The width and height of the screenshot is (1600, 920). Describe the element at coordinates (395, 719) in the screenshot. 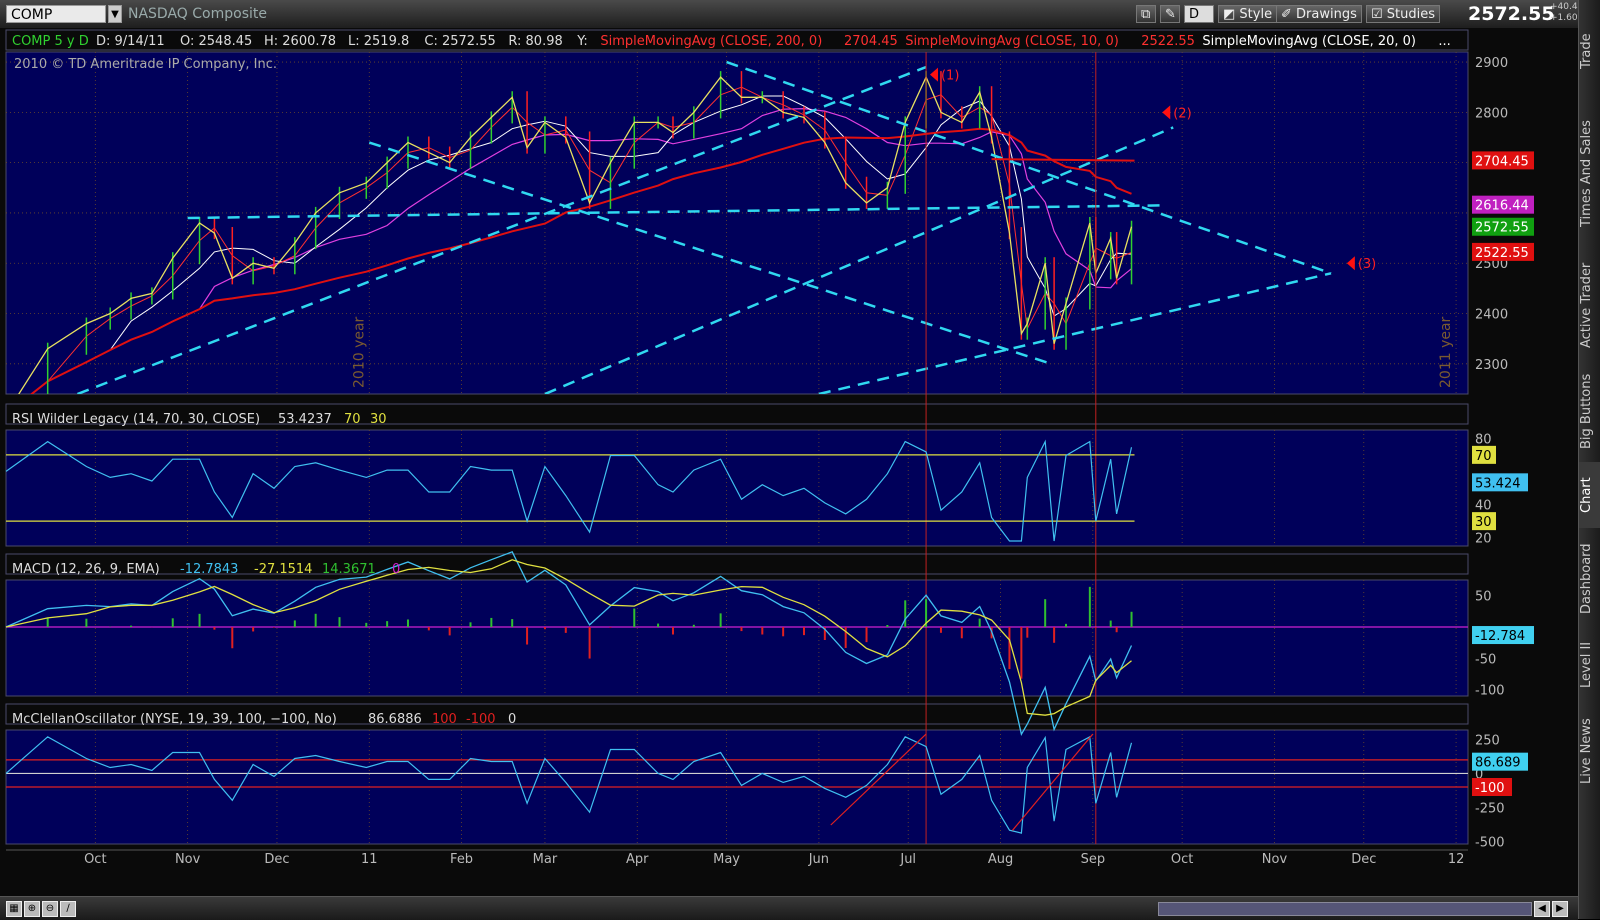

I see `mcc-value: 86.6886` at that location.